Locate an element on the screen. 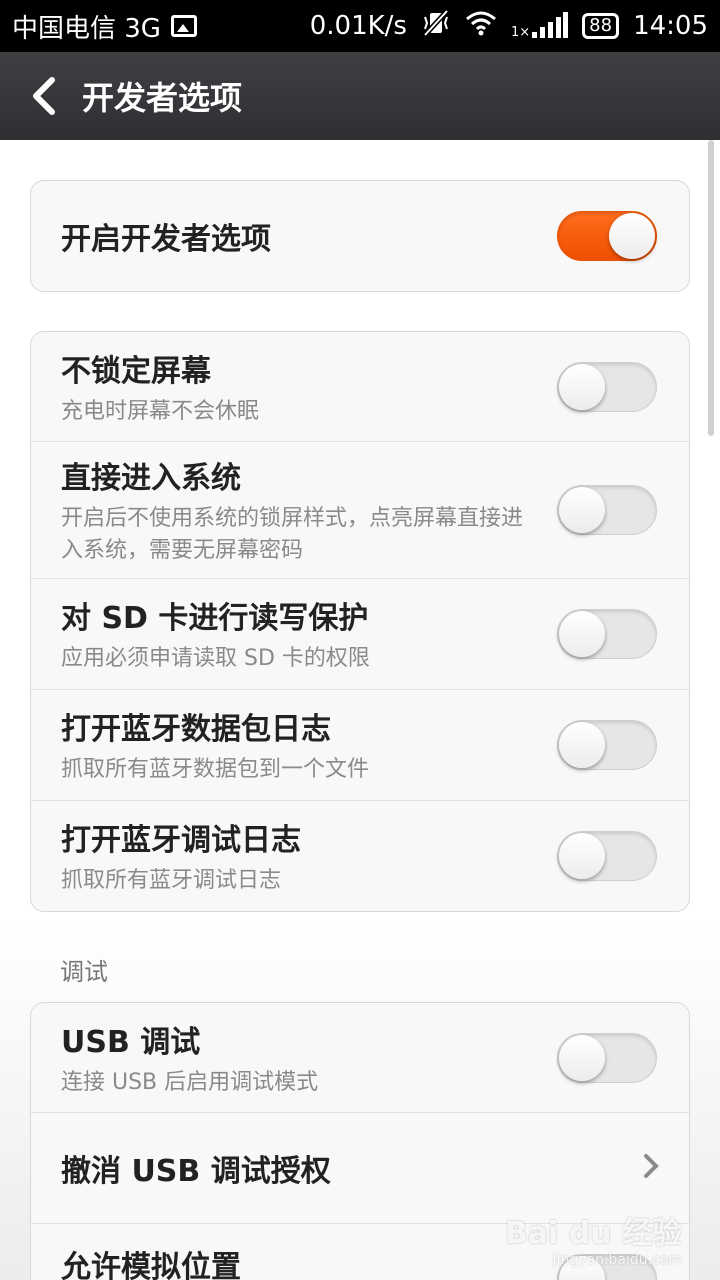  list-item: 对 SD 卡进行读写保护 应用必须申请读取 SD 卡的权限 is located at coordinates (360, 634).